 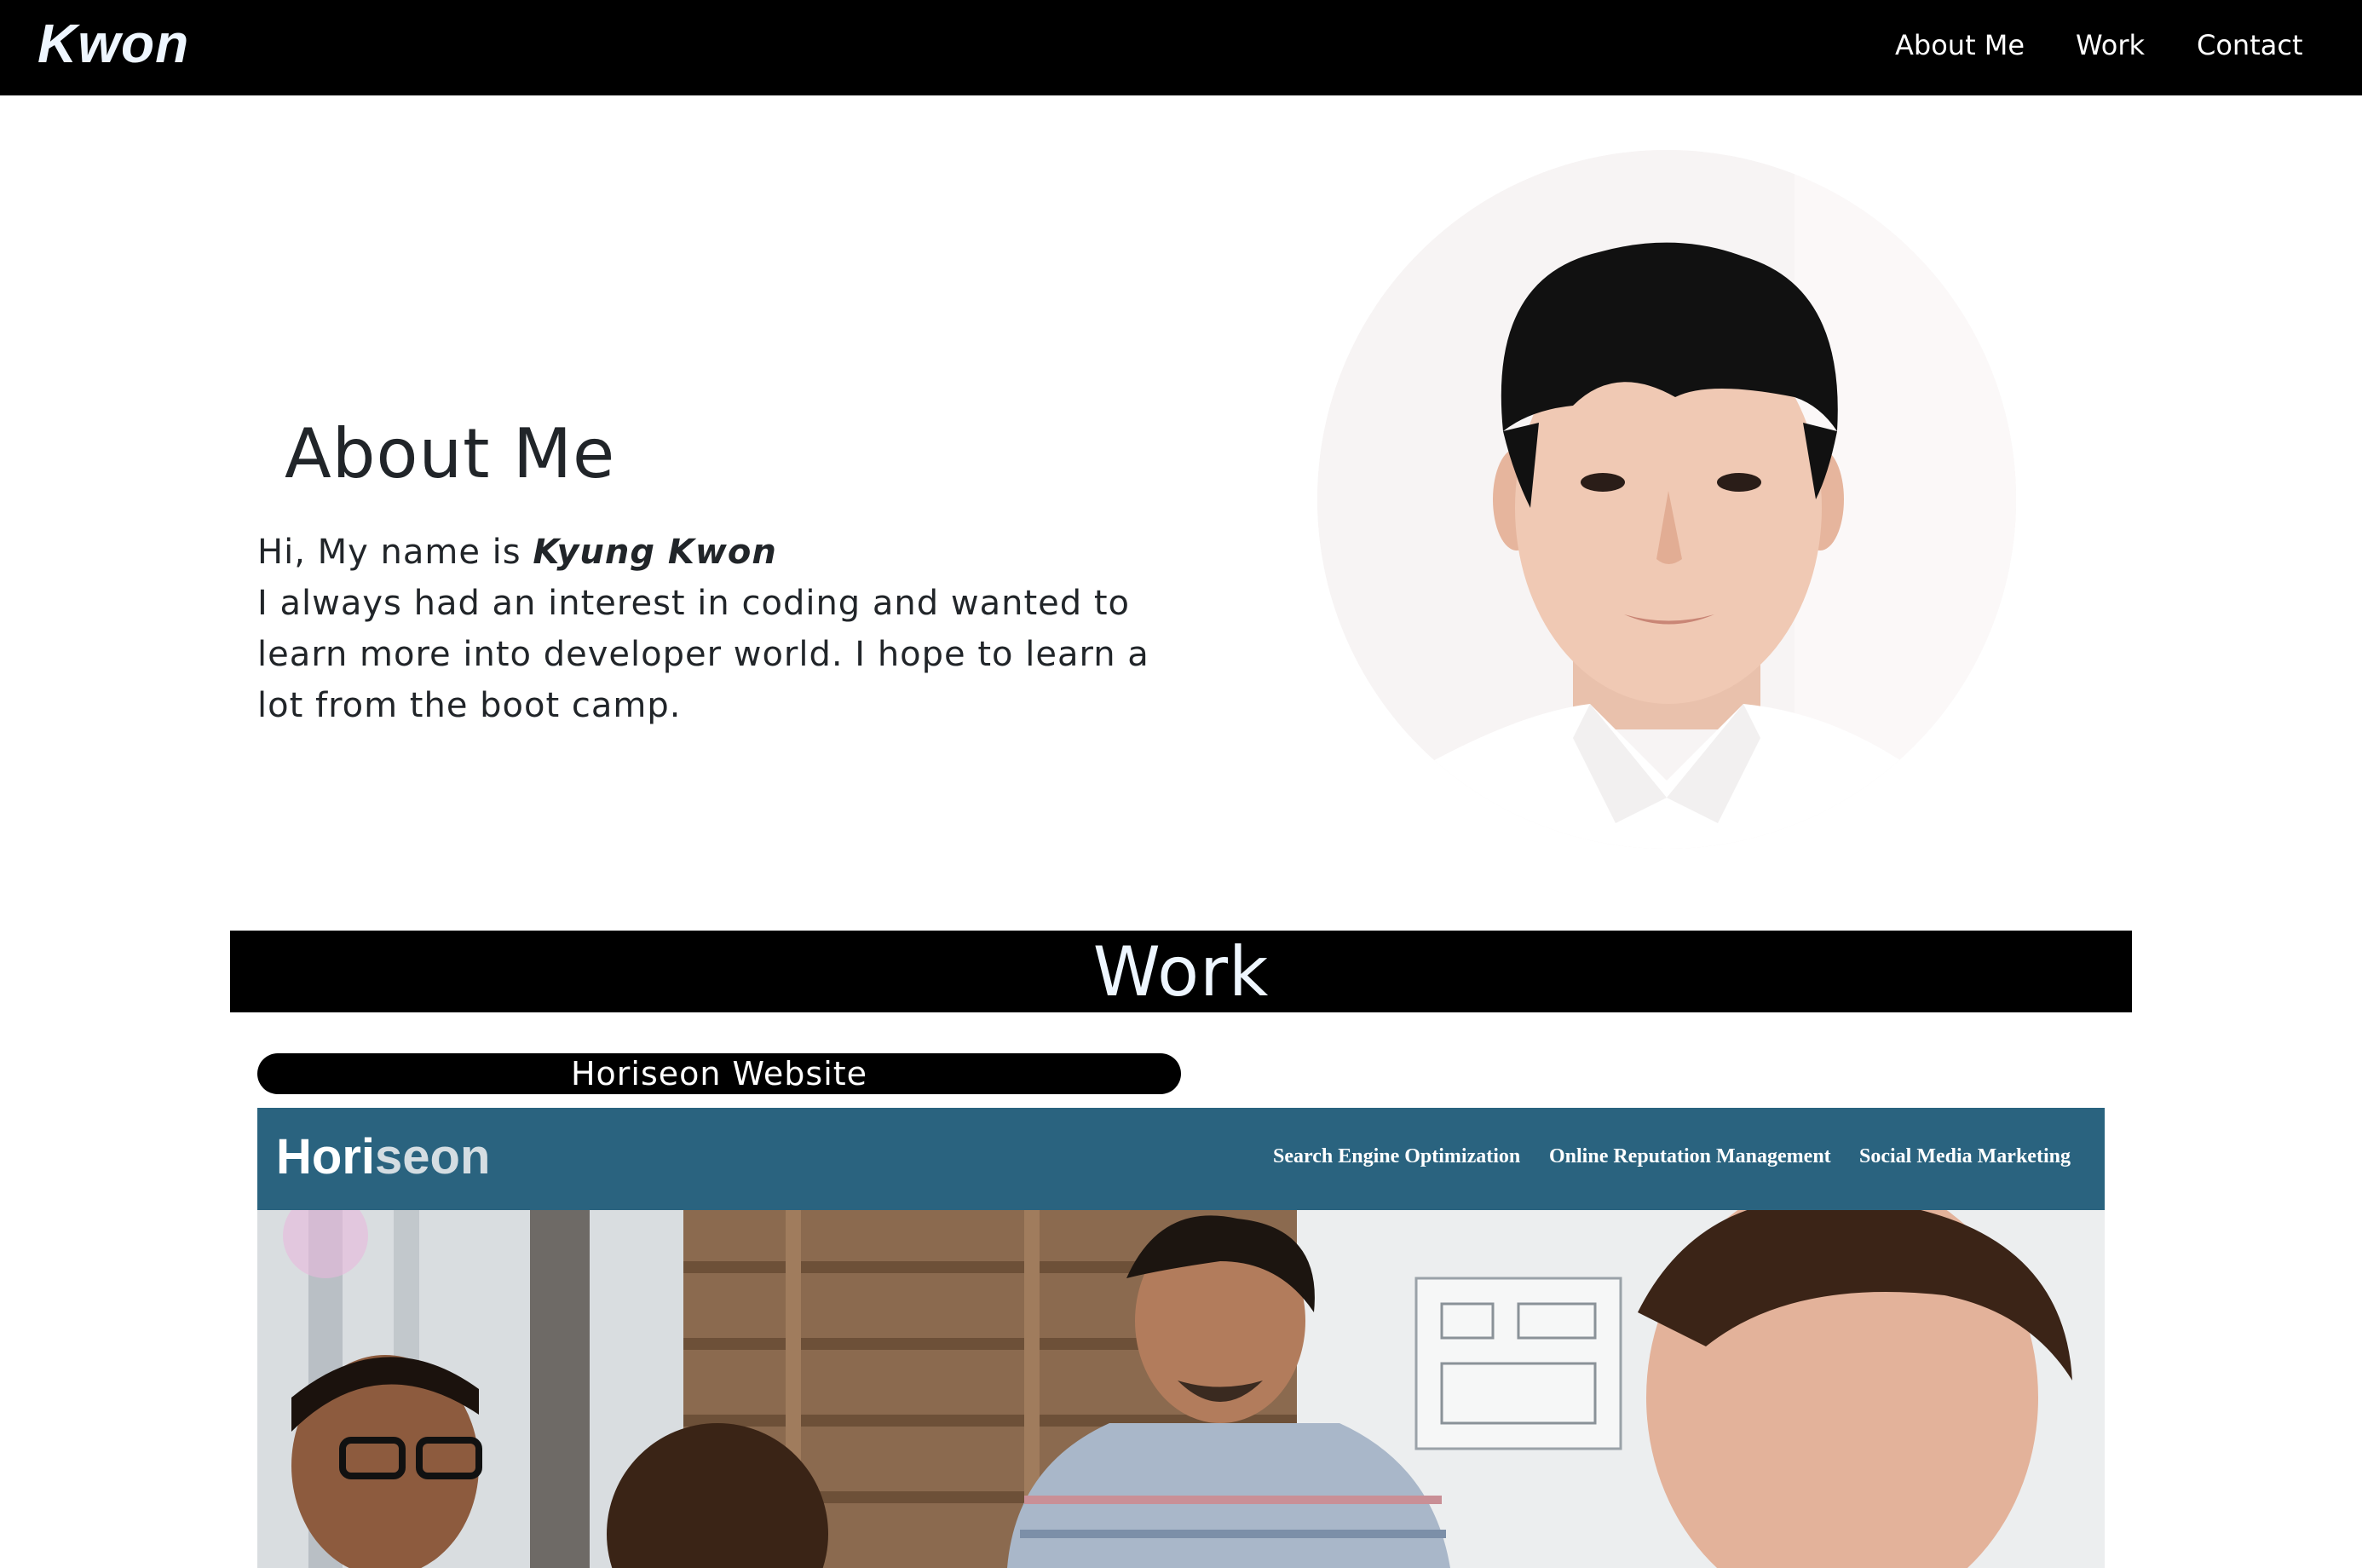 What do you see at coordinates (395, 552) in the screenshot?
I see `intro-text: Hi, My name is` at bounding box center [395, 552].